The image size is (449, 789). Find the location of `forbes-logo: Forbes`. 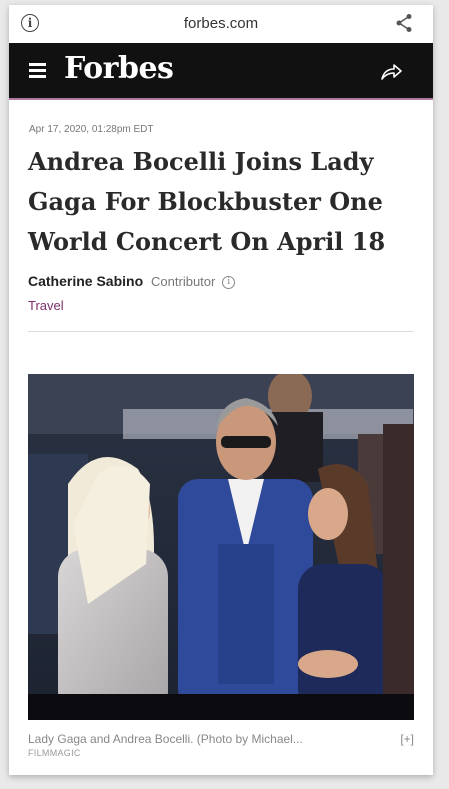

forbes-logo: Forbes is located at coordinates (119, 68).